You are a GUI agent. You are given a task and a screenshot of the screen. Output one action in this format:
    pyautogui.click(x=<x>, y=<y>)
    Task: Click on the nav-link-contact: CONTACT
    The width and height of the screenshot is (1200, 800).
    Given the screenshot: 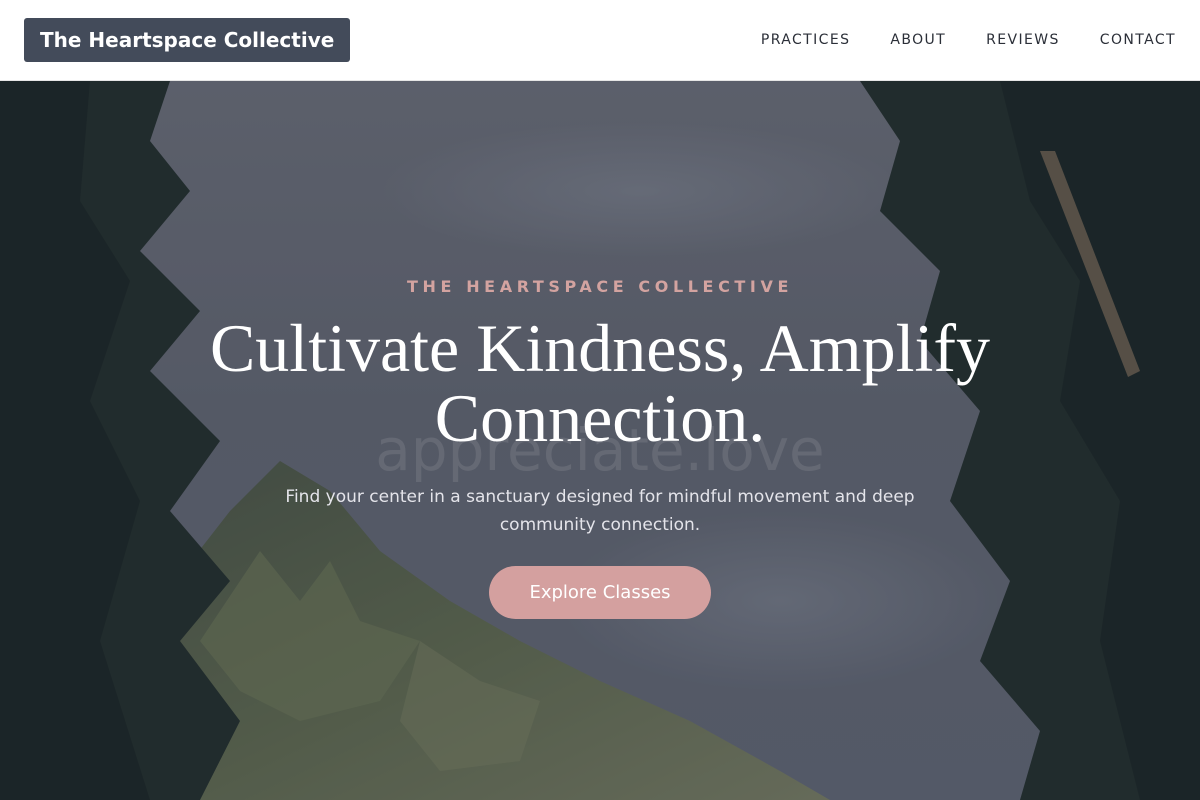 What is the action you would take?
    pyautogui.click(x=1138, y=40)
    